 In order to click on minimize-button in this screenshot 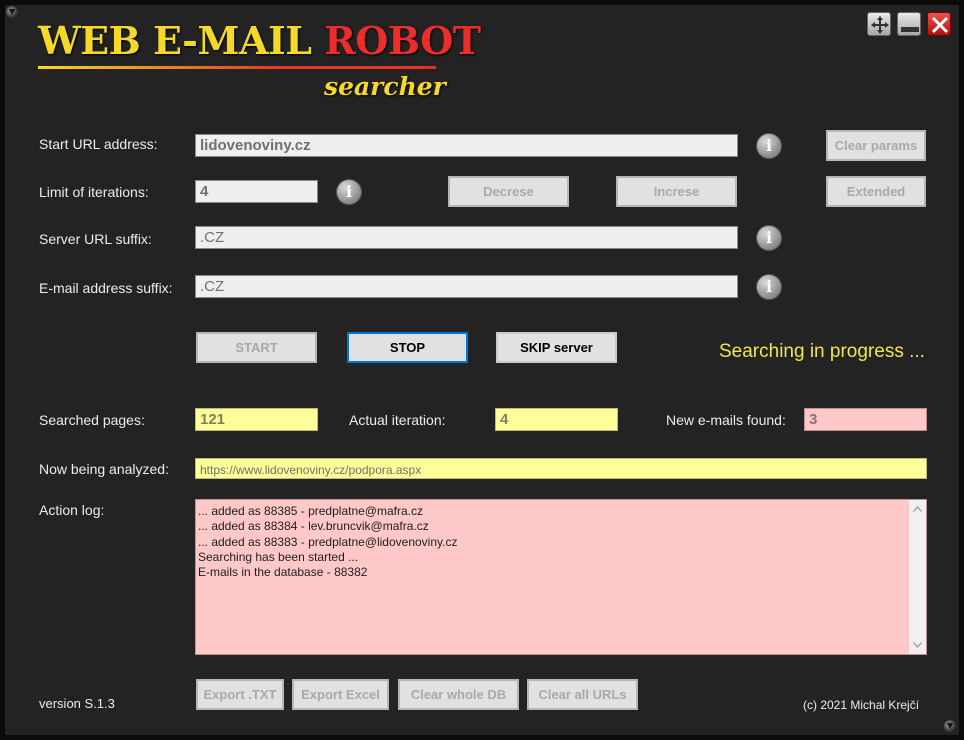, I will do `click(909, 24)`.